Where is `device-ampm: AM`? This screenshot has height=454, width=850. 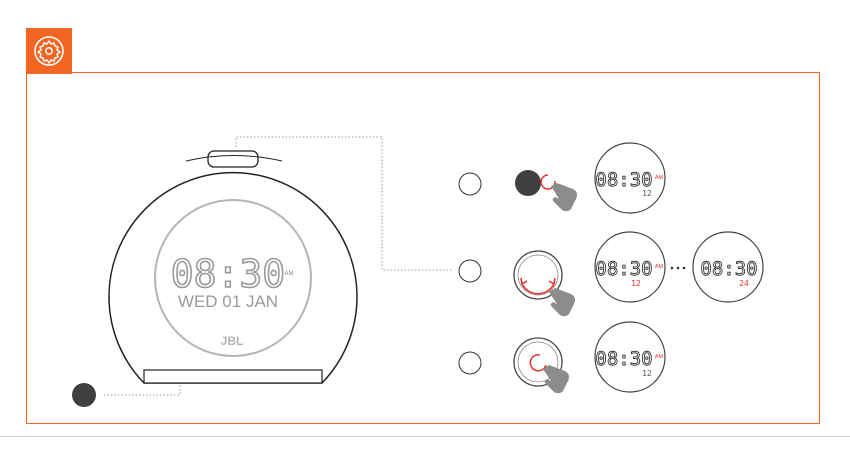
device-ampm: AM is located at coordinates (289, 274).